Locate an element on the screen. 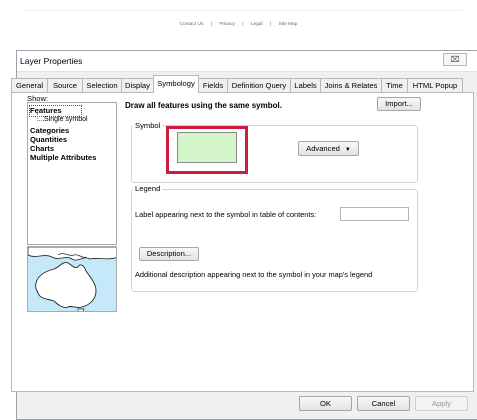  privacy-link: Privacy is located at coordinates (227, 24).